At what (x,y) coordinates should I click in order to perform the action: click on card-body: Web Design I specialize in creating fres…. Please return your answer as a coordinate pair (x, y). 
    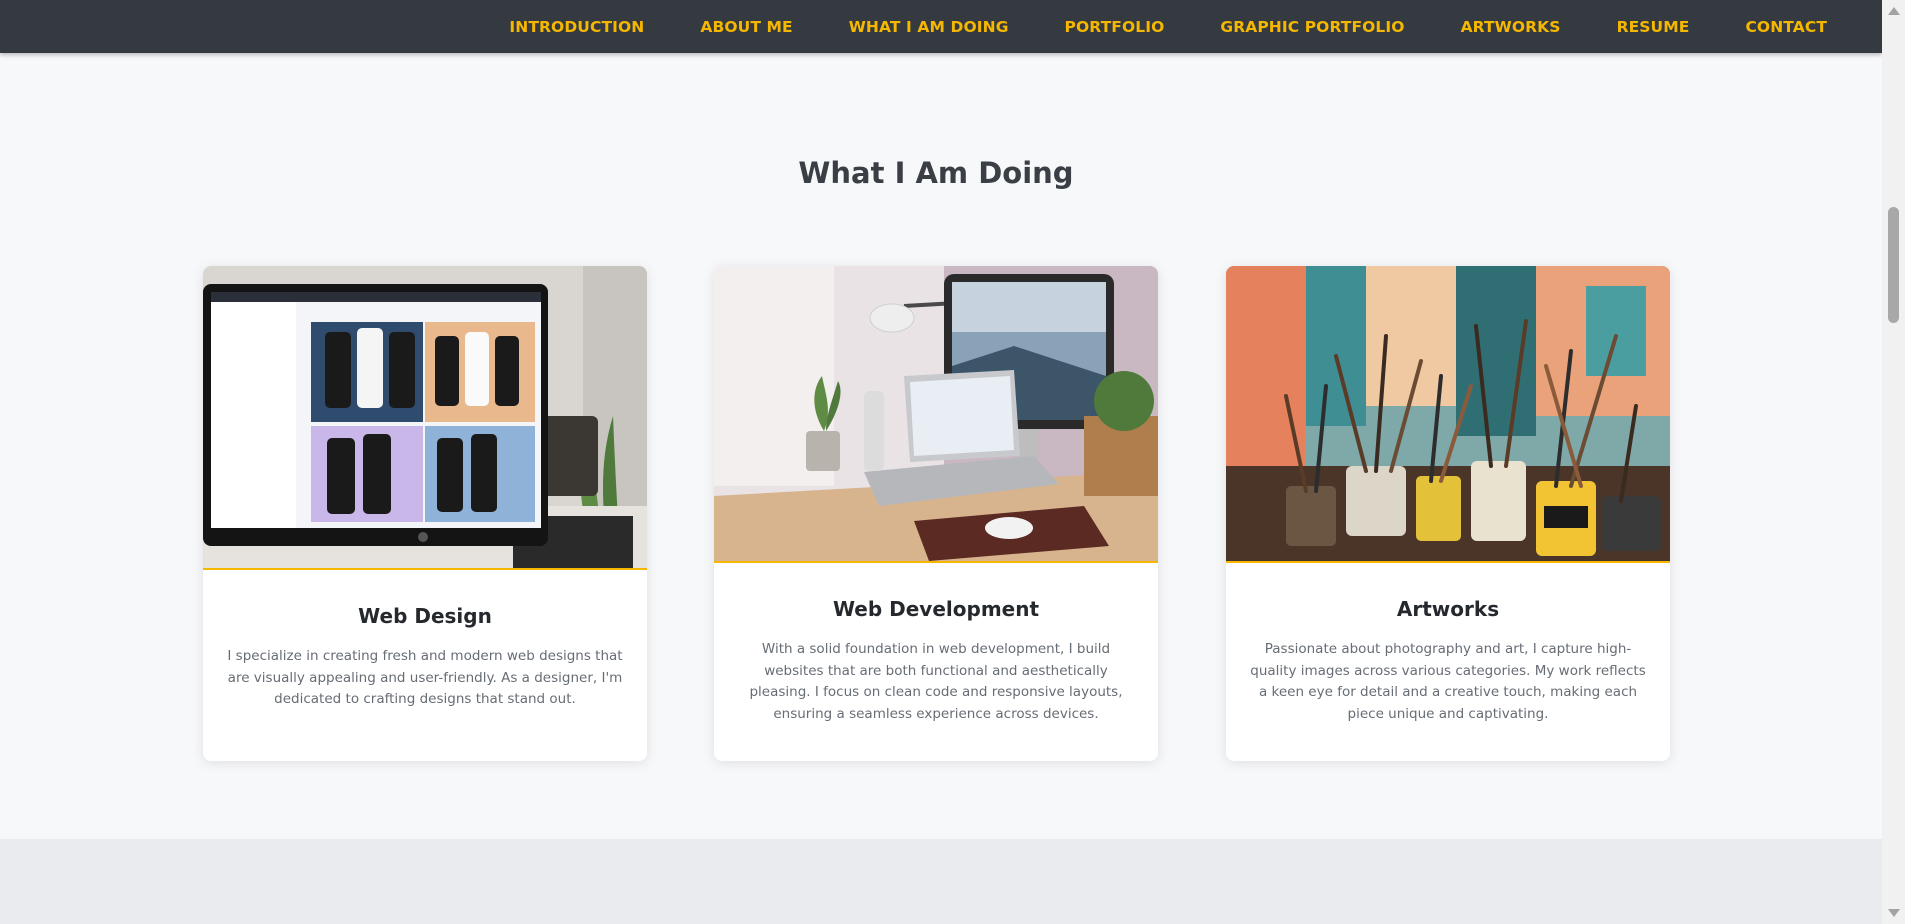
    Looking at the image, I should click on (425, 657).